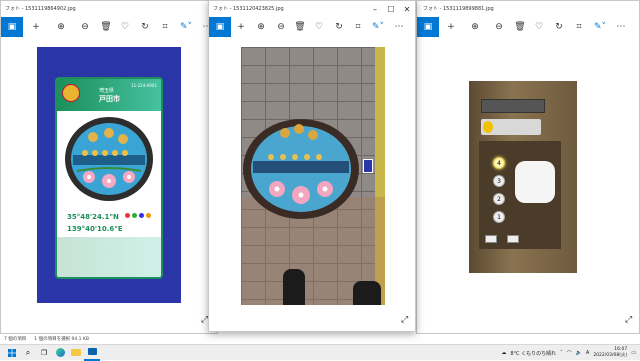 This screenshot has width=640, height=361. What do you see at coordinates (528, 9) in the screenshot?
I see `title-bar: フォト - 1531119899881.jpg` at bounding box center [528, 9].